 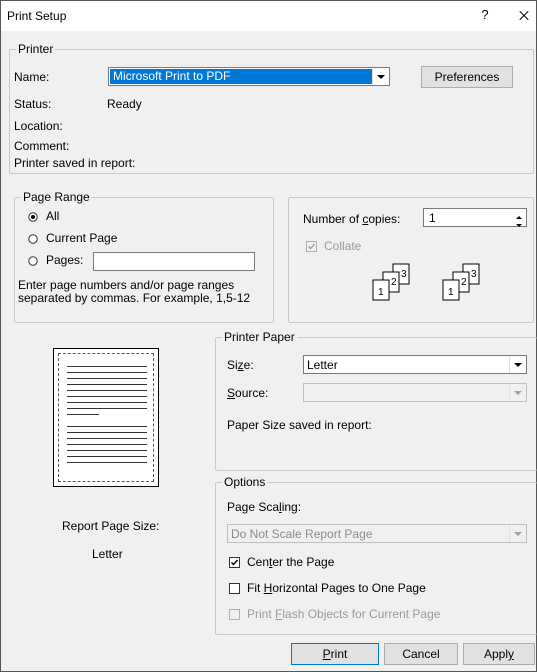 What do you see at coordinates (474, 274) in the screenshot?
I see `collate-page-3b: 3` at bounding box center [474, 274].